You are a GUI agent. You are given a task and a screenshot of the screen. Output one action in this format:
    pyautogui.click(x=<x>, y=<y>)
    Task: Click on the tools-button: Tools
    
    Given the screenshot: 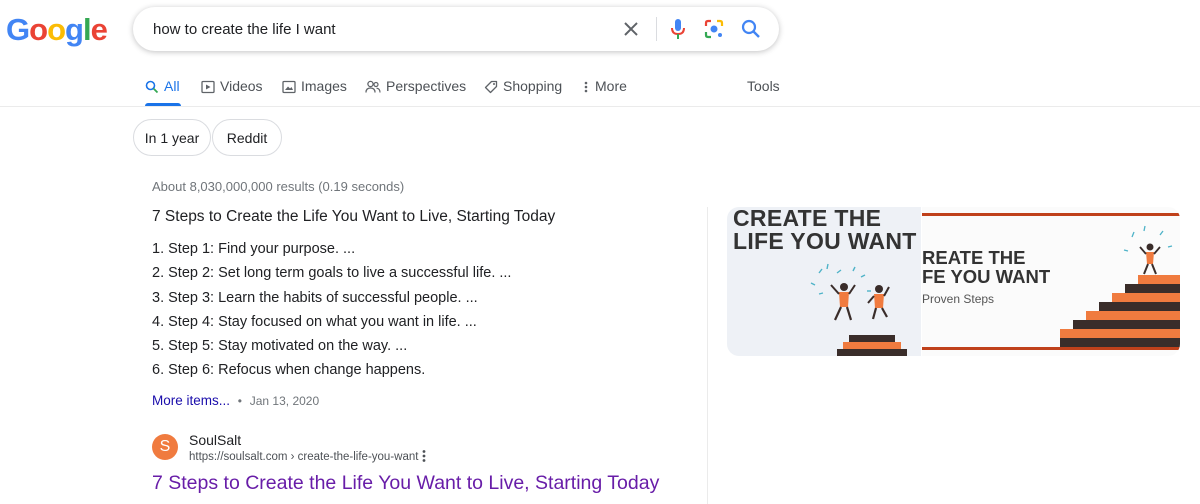 What is the action you would take?
    pyautogui.click(x=763, y=93)
    